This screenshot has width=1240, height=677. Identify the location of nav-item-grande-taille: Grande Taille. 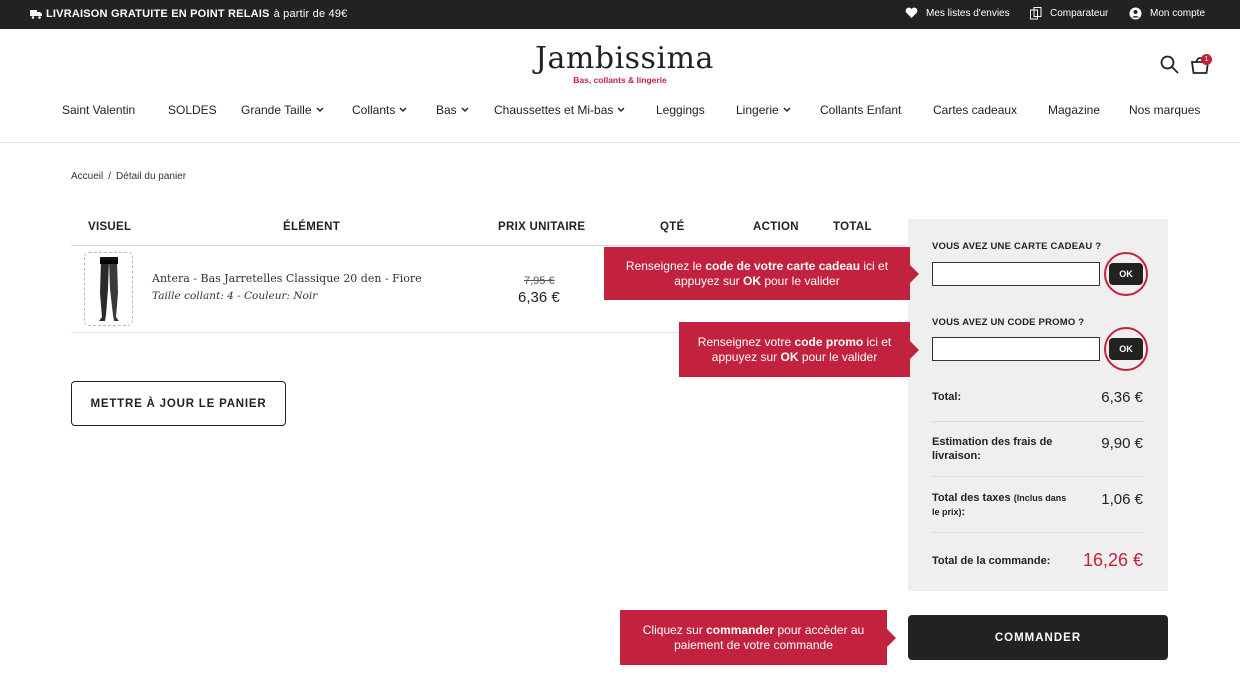
(282, 110).